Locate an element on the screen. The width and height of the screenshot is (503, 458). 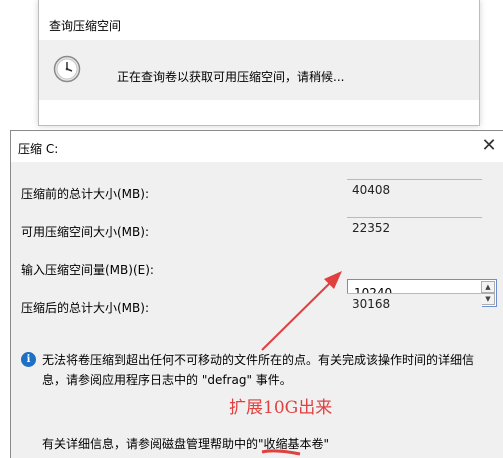
help-message: 有关详细信息，请参阅磁盘管理帮助中的"收缩基本卷" is located at coordinates (186, 444).